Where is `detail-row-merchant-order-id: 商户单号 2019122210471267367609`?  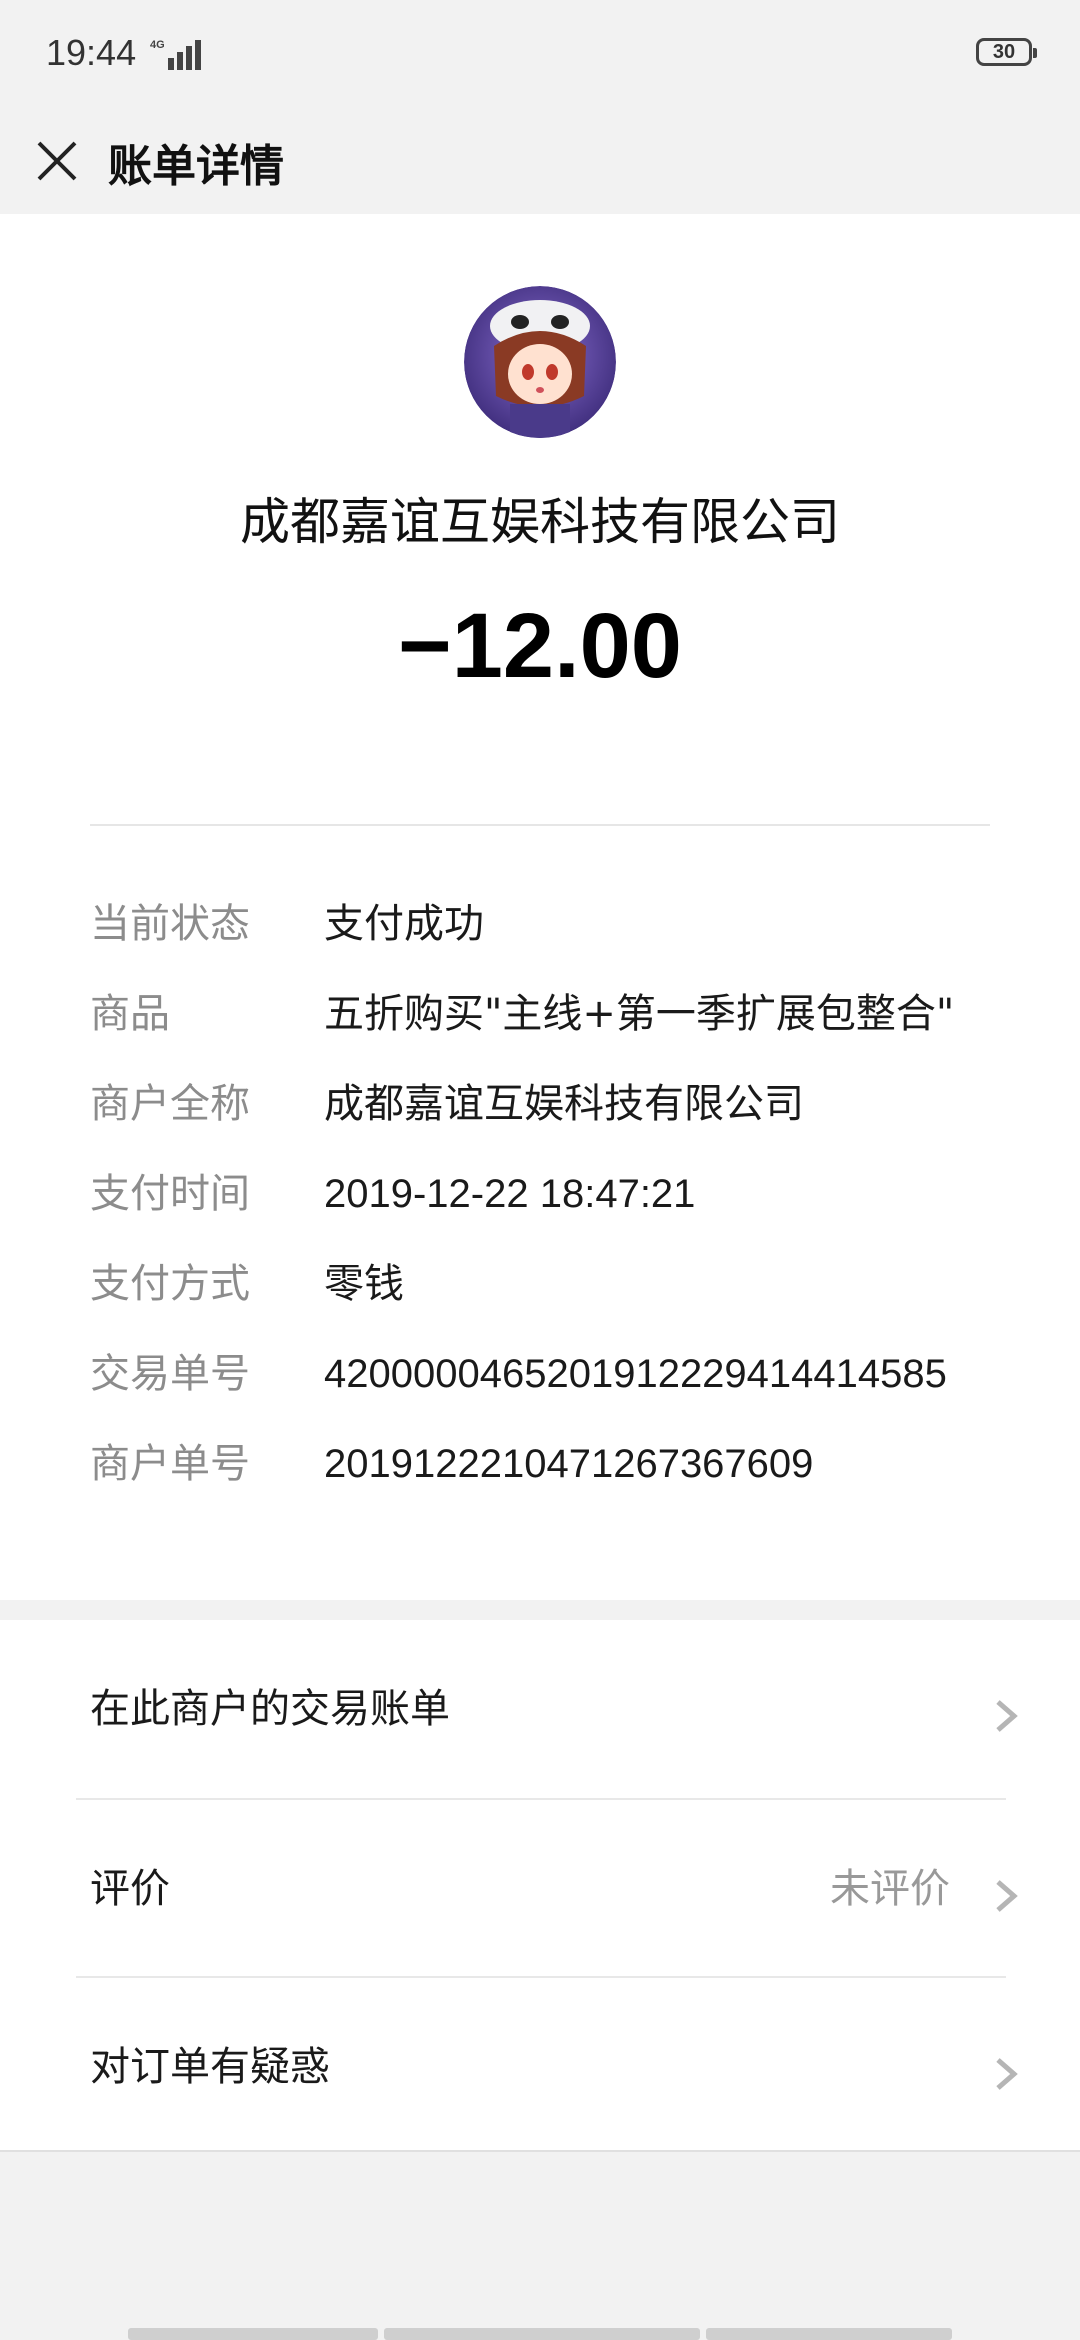 detail-row-merchant-order-id: 商户单号 2019122210471267367609 is located at coordinates (565, 1464).